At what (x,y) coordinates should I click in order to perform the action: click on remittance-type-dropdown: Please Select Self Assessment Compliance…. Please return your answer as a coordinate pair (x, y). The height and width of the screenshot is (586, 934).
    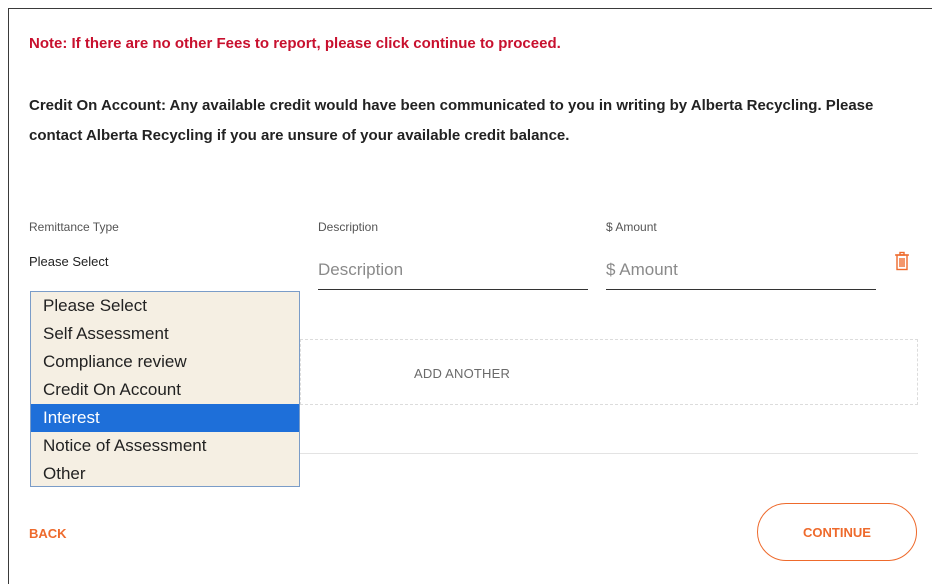
    Looking at the image, I should click on (165, 389).